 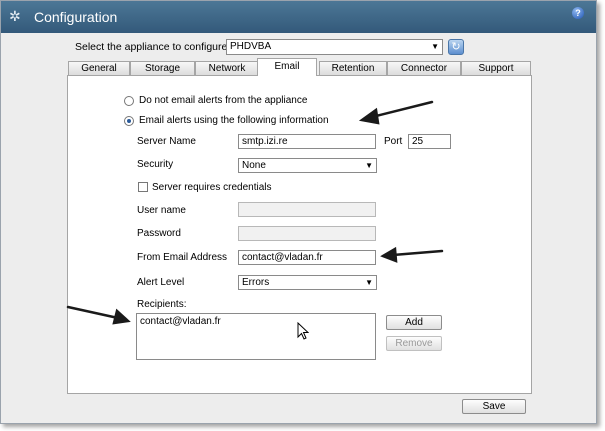 What do you see at coordinates (414, 343) in the screenshot?
I see `remove-button: Remove` at bounding box center [414, 343].